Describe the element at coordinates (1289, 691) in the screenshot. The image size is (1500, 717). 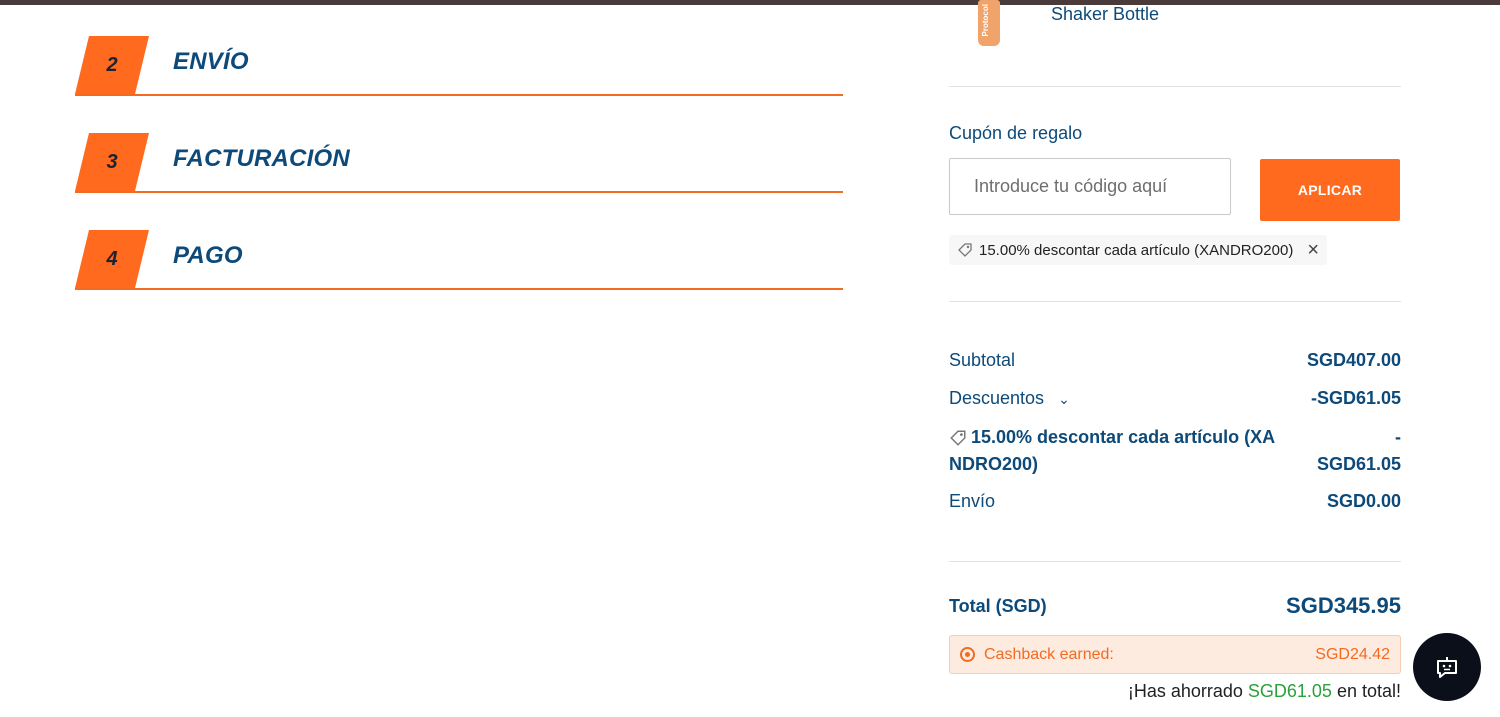
I see `savings-amount: SGD61.05` at that location.